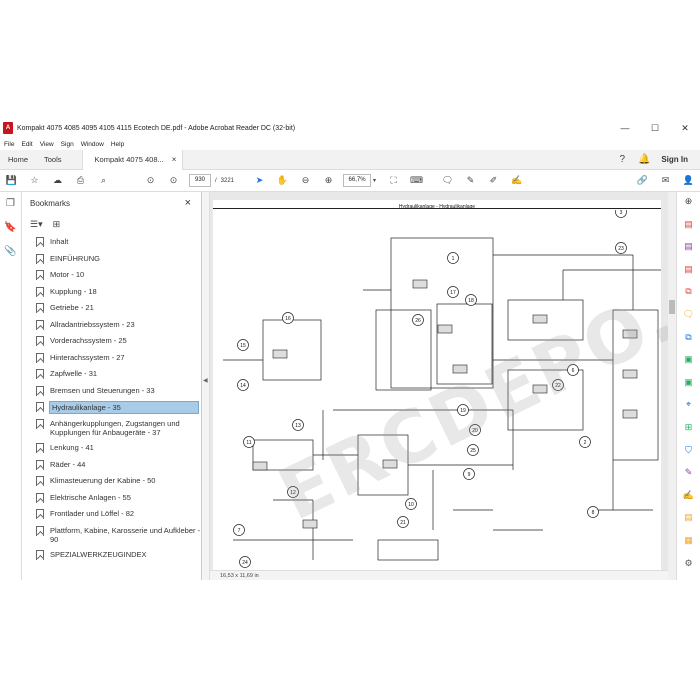 The width and height of the screenshot is (700, 700). I want to click on bookmark-item: Elektrische Anlagen - 55, so click(111, 498).